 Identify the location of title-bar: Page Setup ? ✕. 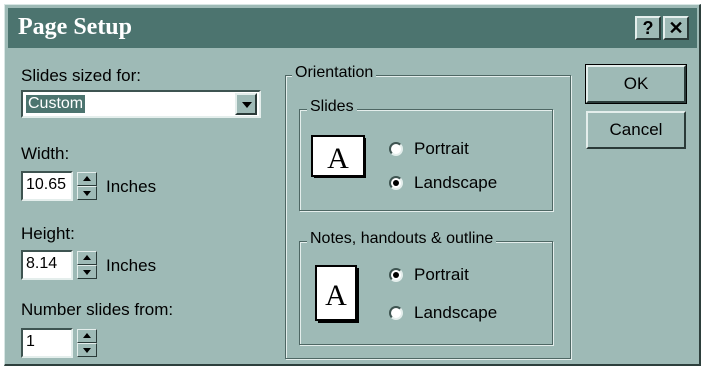
(352, 28).